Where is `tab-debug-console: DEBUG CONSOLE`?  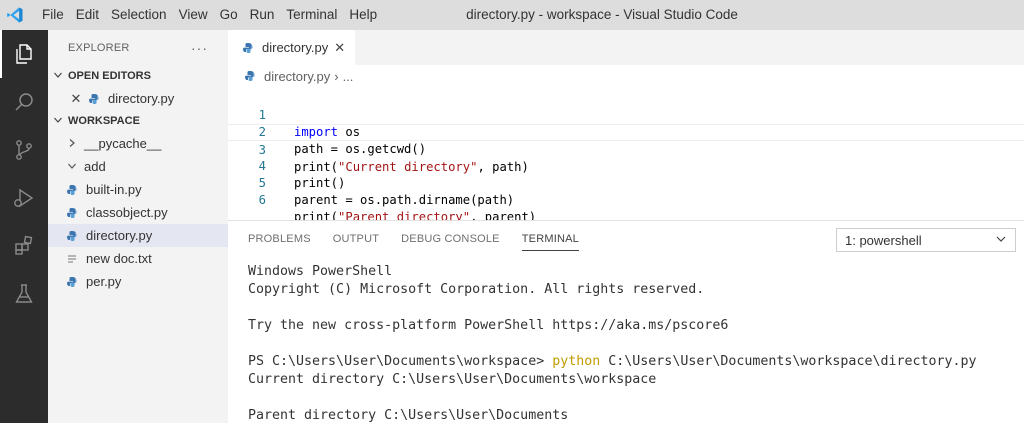 tab-debug-console: DEBUG CONSOLE is located at coordinates (450, 239).